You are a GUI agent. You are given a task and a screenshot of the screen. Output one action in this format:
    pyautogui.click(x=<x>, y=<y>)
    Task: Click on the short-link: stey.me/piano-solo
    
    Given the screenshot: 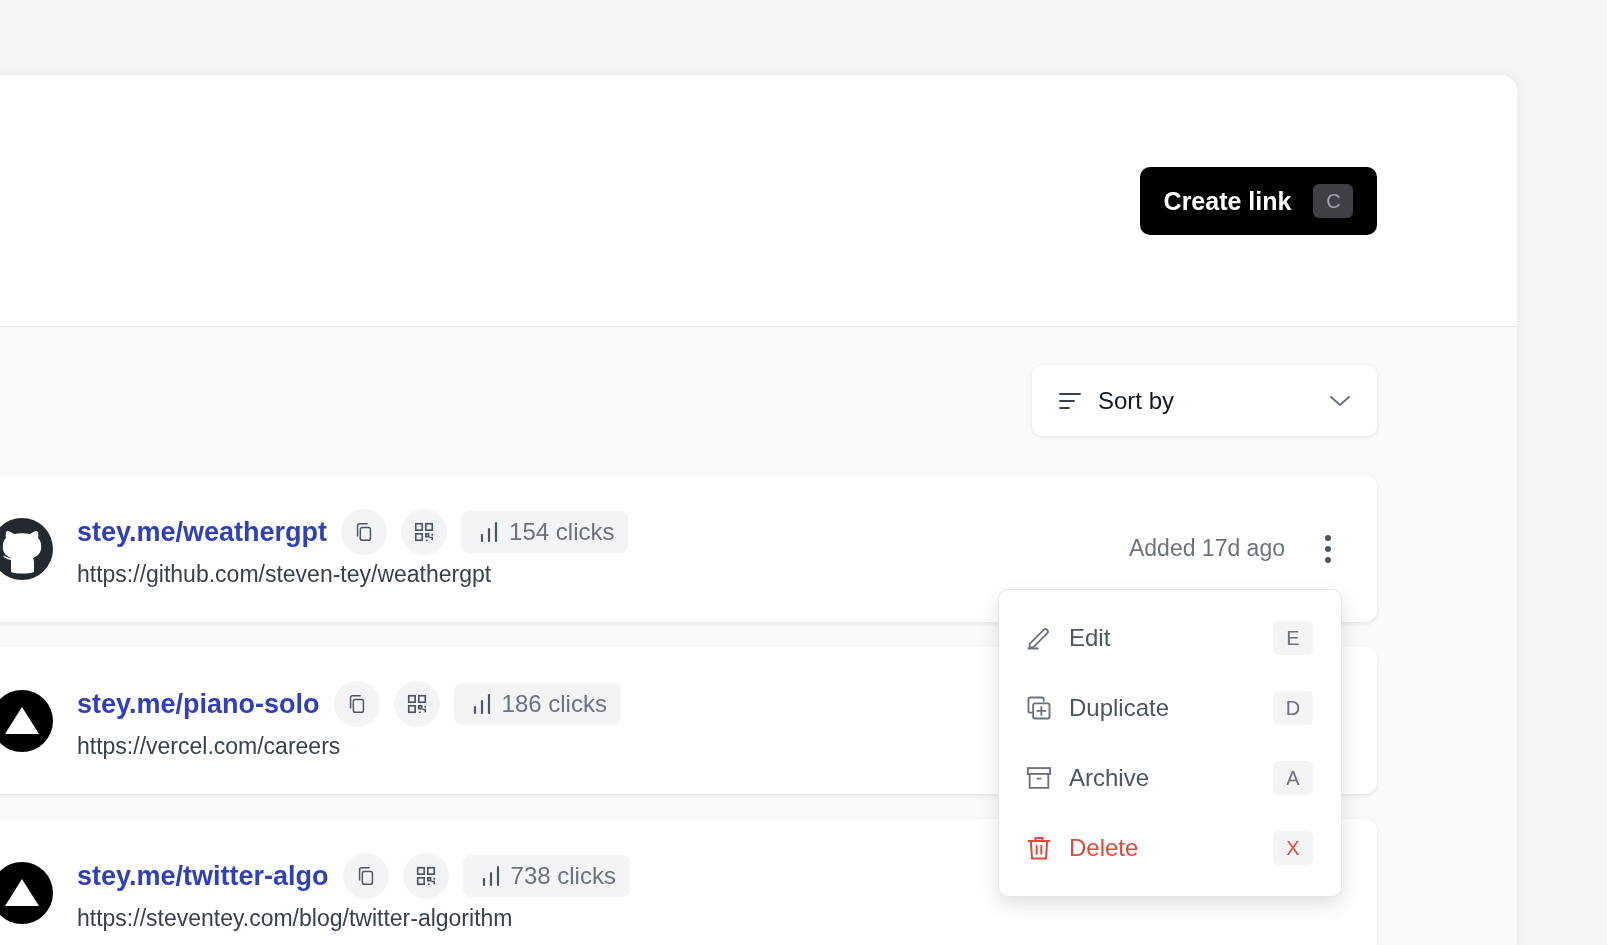 What is the action you would take?
    pyautogui.click(x=198, y=704)
    